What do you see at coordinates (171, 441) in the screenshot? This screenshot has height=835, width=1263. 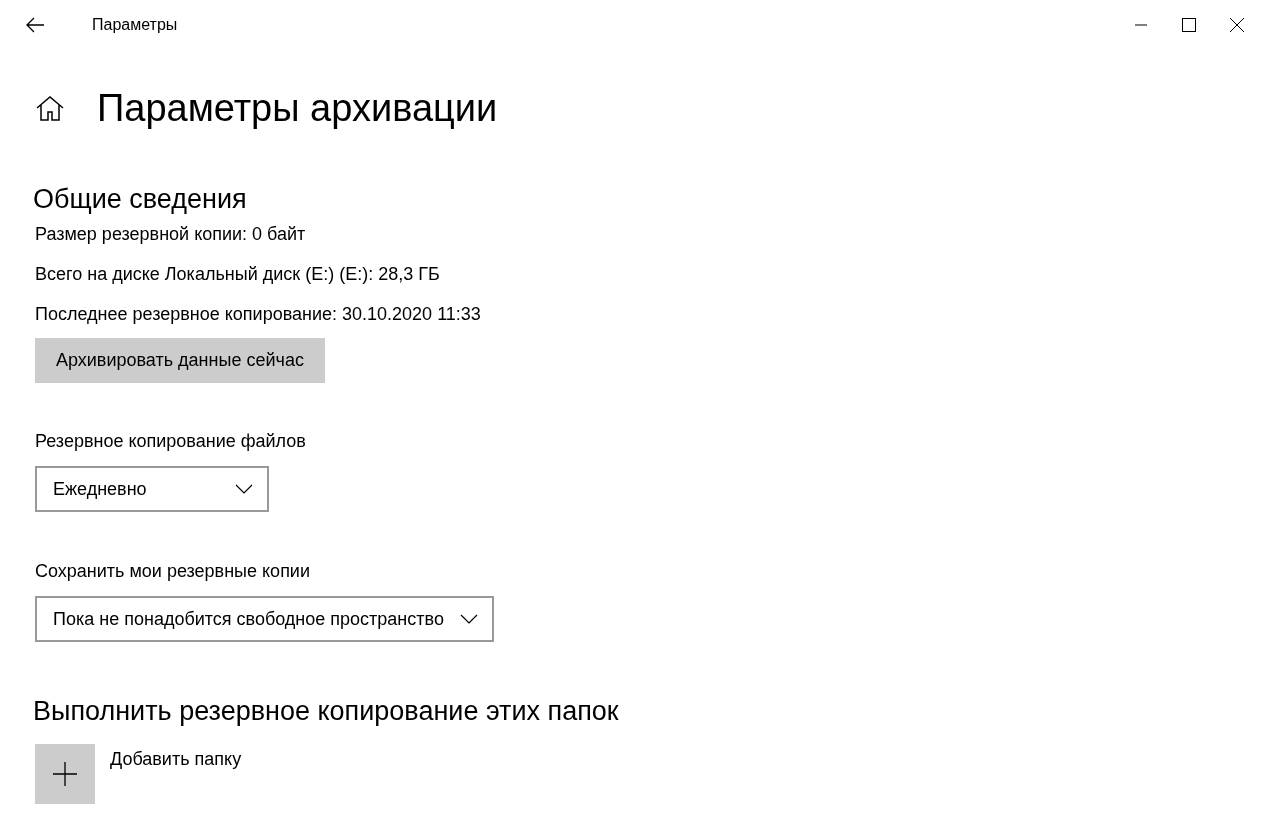 I see `setting-label: Резервное копирование файлов` at bounding box center [171, 441].